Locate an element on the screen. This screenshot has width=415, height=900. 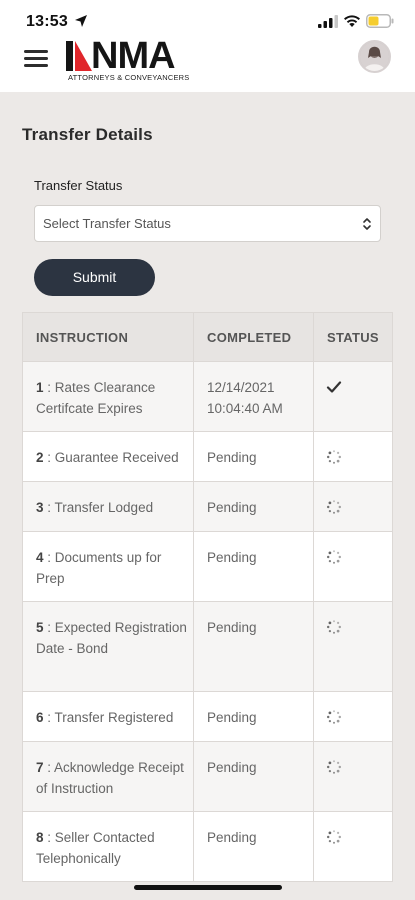
column-header-instruction: INSTRUCTION is located at coordinates (82, 337).